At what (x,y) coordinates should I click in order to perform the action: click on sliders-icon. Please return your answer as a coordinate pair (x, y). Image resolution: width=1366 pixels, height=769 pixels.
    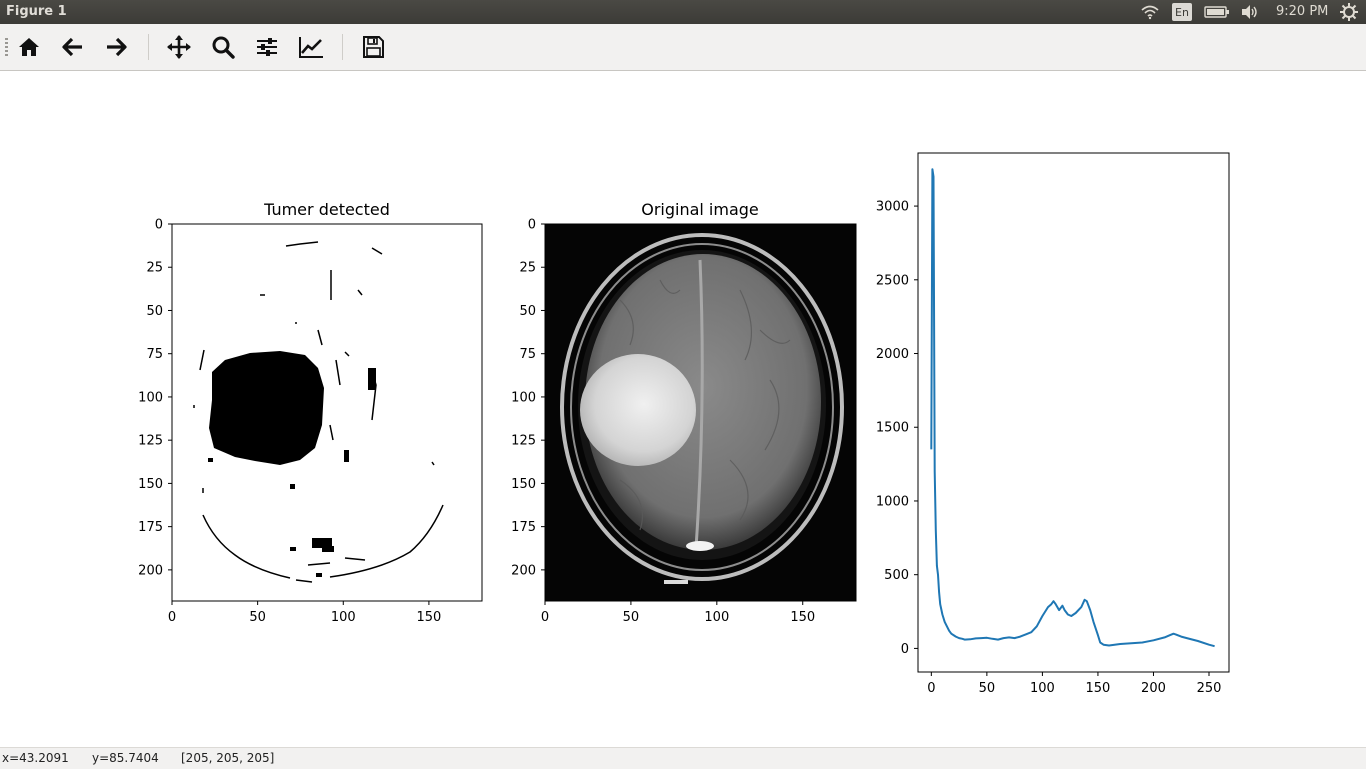
    Looking at the image, I should click on (267, 47).